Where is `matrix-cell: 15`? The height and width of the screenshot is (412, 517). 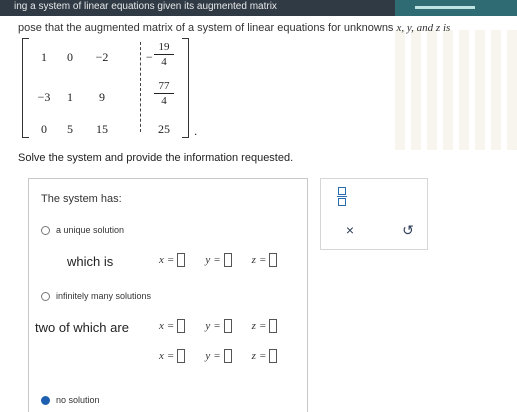
matrix-cell: 15 is located at coordinates (102, 129).